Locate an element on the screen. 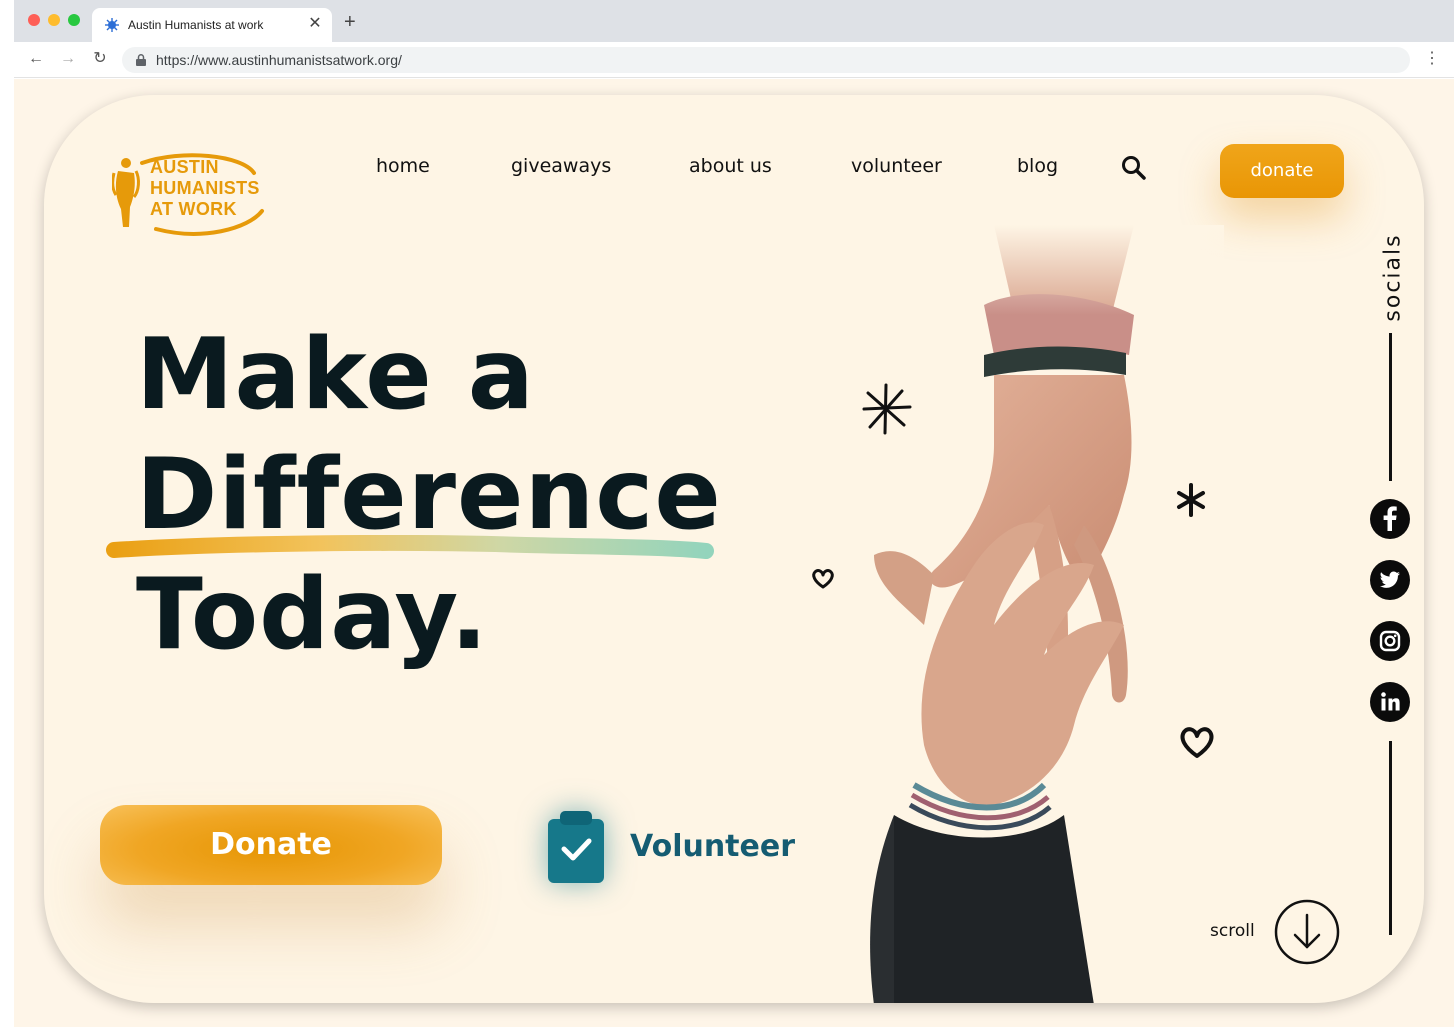  browser-menu-icon: ⋮ is located at coordinates (1432, 59).